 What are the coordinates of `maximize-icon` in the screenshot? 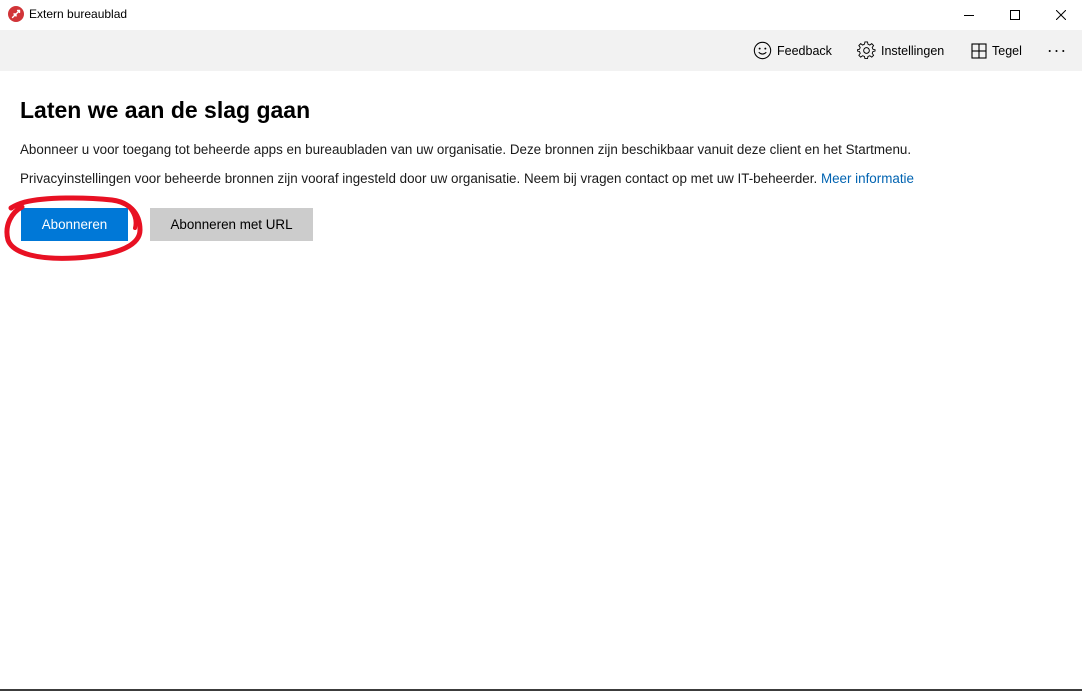 It's located at (1015, 15).